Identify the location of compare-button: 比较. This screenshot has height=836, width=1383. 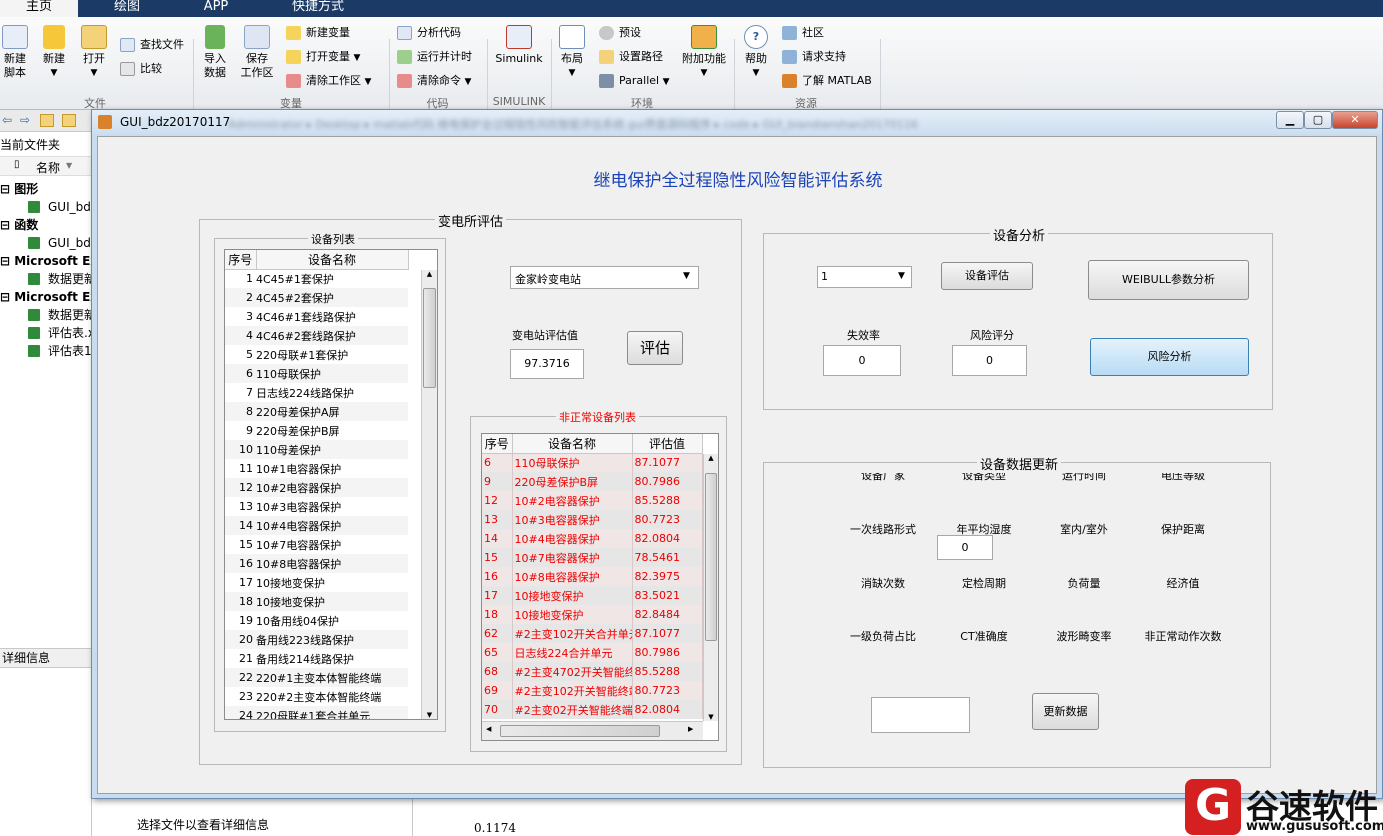
(141, 69).